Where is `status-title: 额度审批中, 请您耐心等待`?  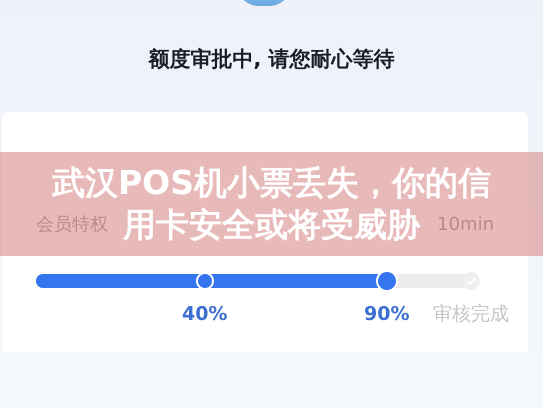
status-title: 额度审批中, 请您耐心等待 is located at coordinates (271, 59).